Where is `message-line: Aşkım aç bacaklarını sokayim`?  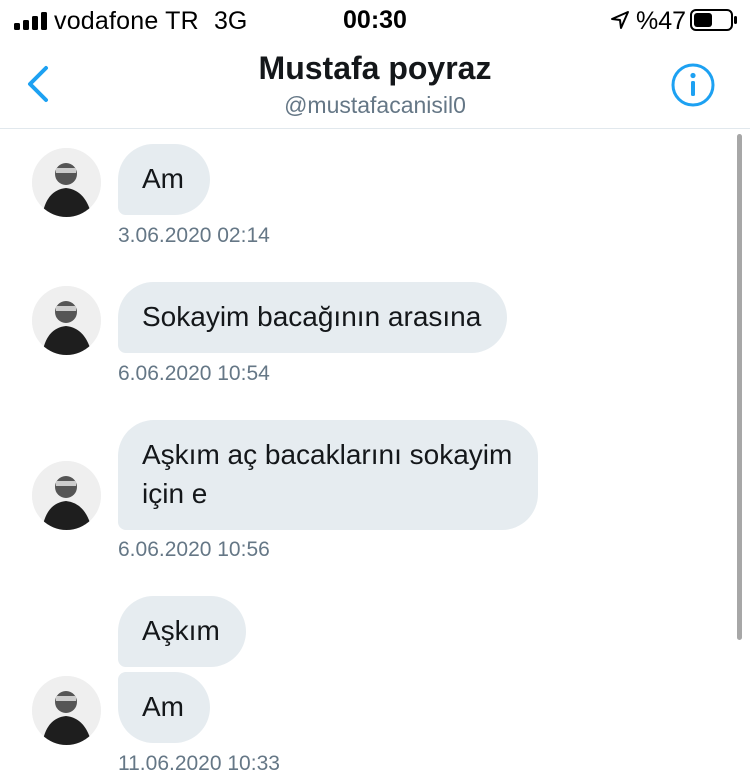 message-line: Aşkım aç bacaklarını sokayim is located at coordinates (327, 454).